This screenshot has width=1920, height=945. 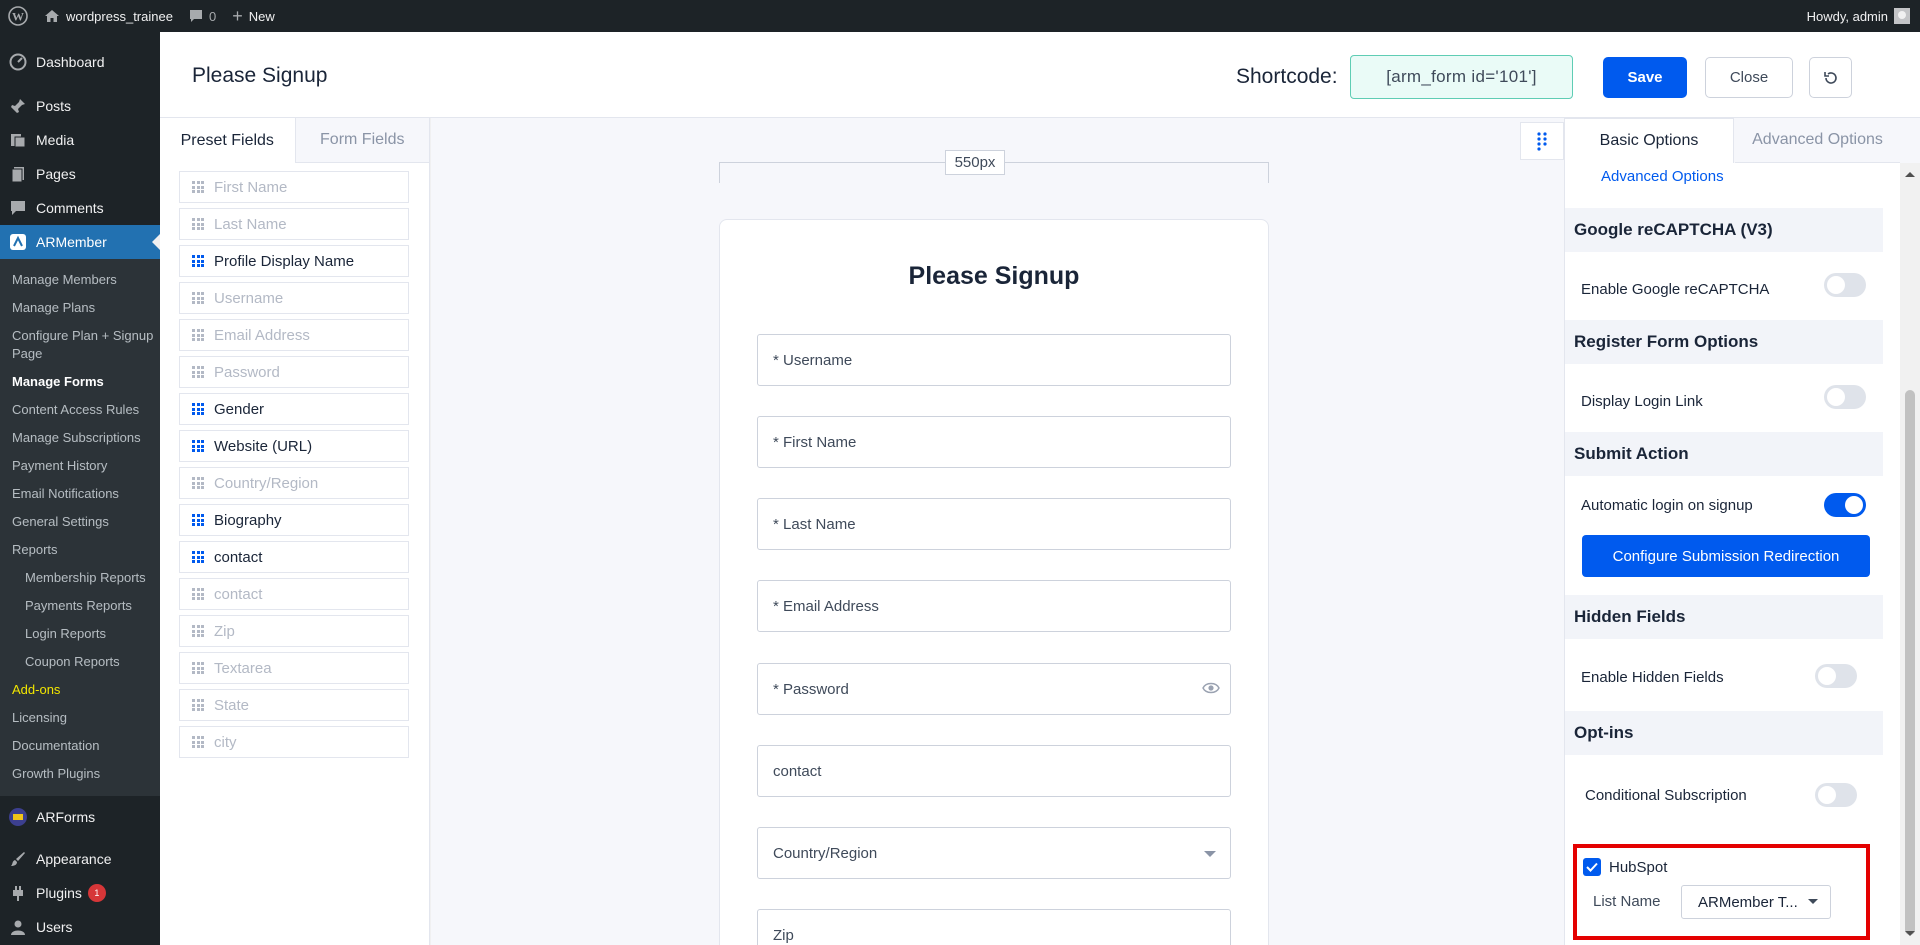 I want to click on fields-tabs: Preset Fields Form Fields, so click(x=294, y=140).